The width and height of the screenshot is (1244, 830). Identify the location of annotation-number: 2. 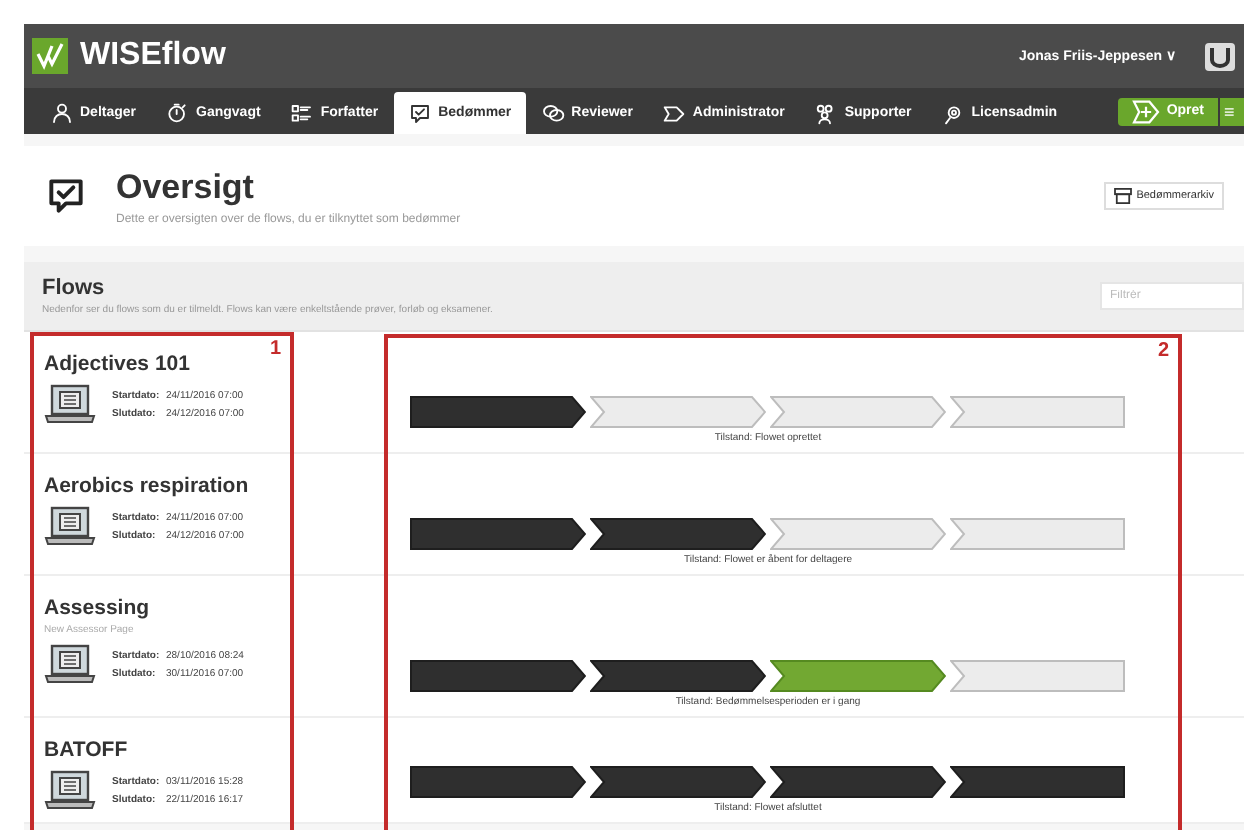
(1164, 352).